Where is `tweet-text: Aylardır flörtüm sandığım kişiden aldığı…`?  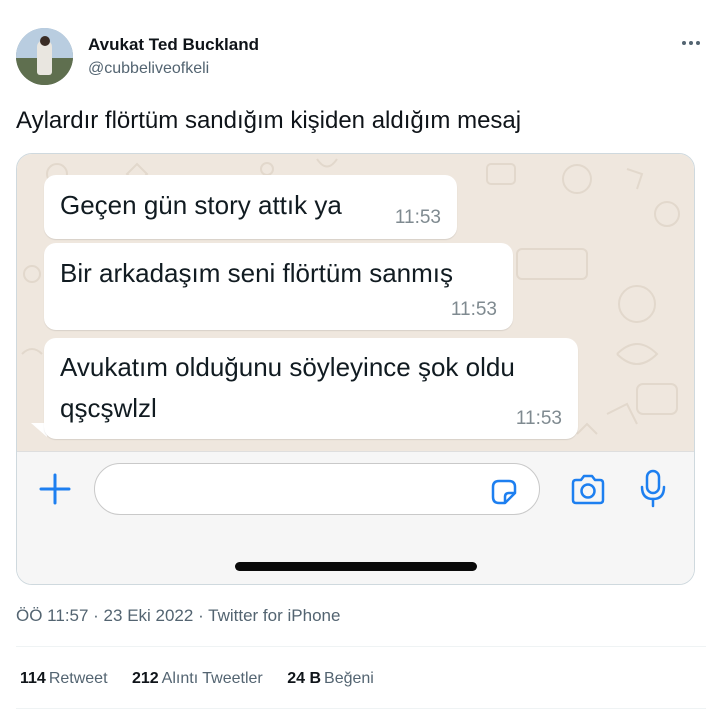 tweet-text: Aylardır flörtüm sandığım kişiden aldığı… is located at coordinates (269, 120).